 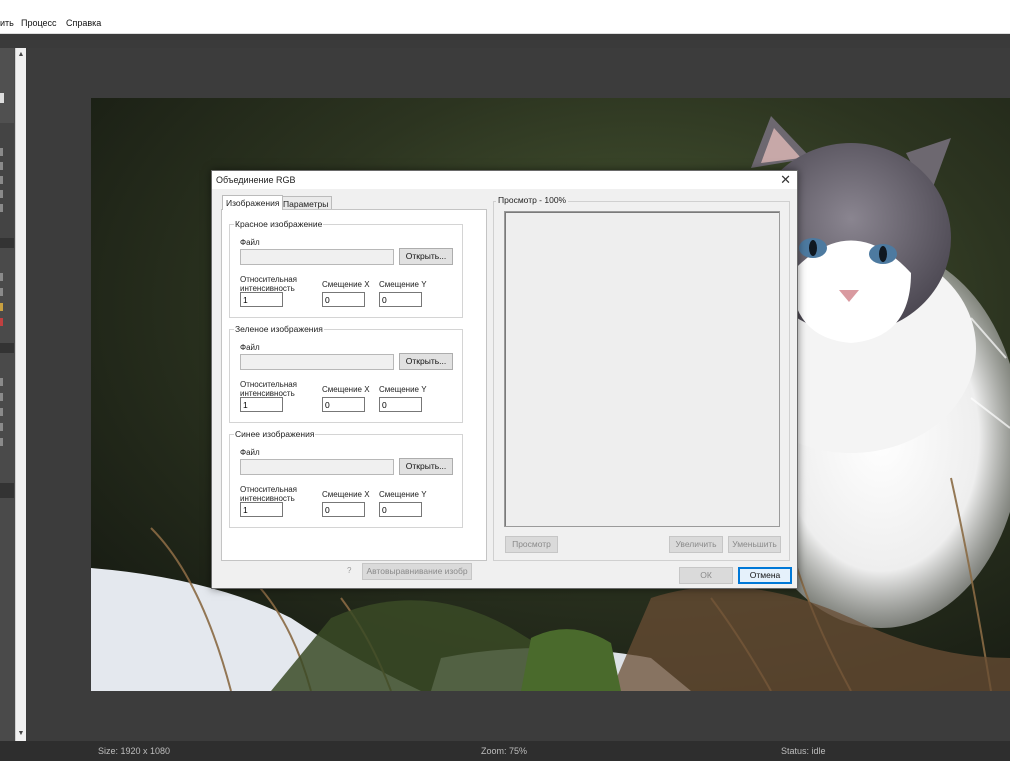 I want to click on group-title: Зеленое изображения, so click(x=279, y=329).